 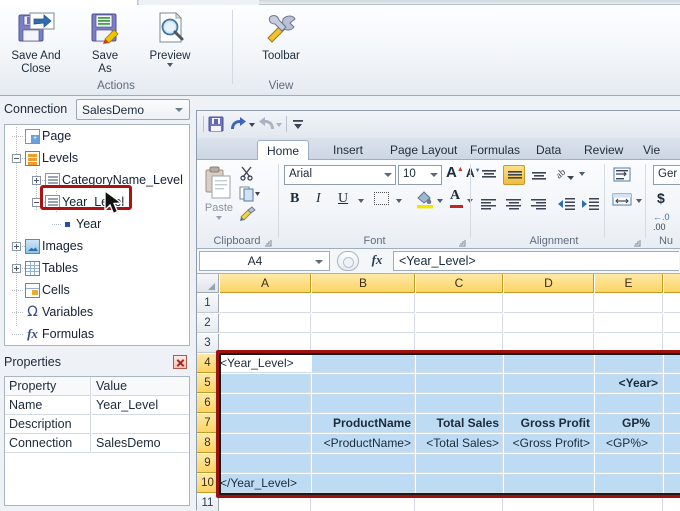 What do you see at coordinates (180, 362) in the screenshot?
I see `close-icon` at bounding box center [180, 362].